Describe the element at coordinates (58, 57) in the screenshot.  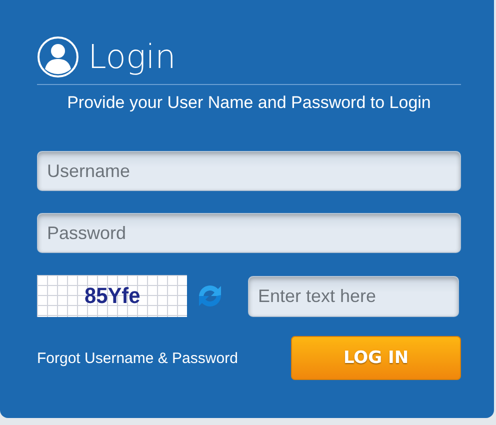
I see `user-icon` at that location.